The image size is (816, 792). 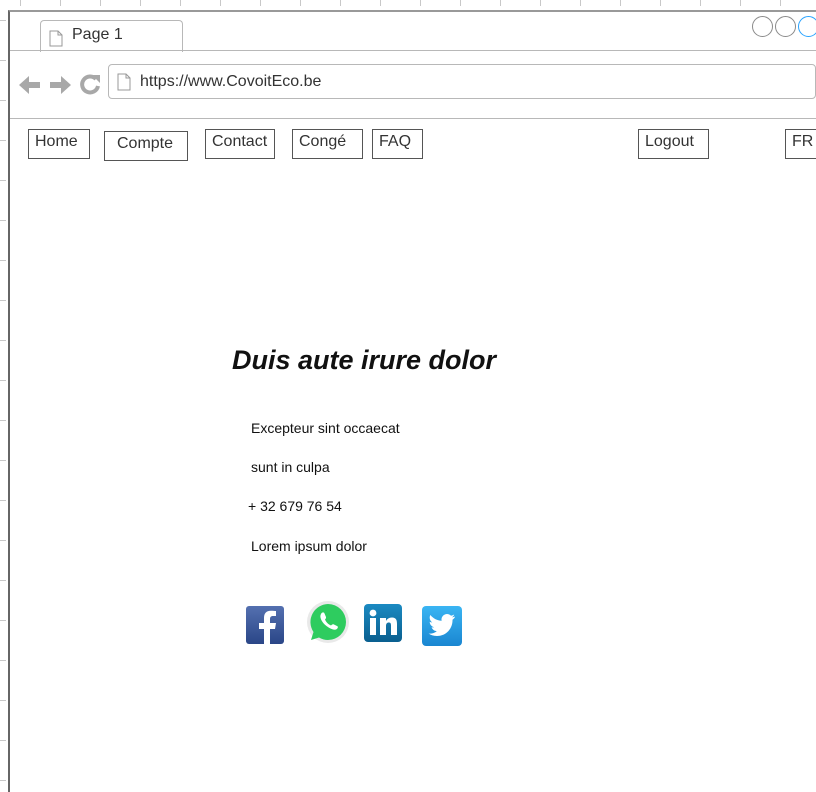 I want to click on window-controls, so click(x=783, y=27).